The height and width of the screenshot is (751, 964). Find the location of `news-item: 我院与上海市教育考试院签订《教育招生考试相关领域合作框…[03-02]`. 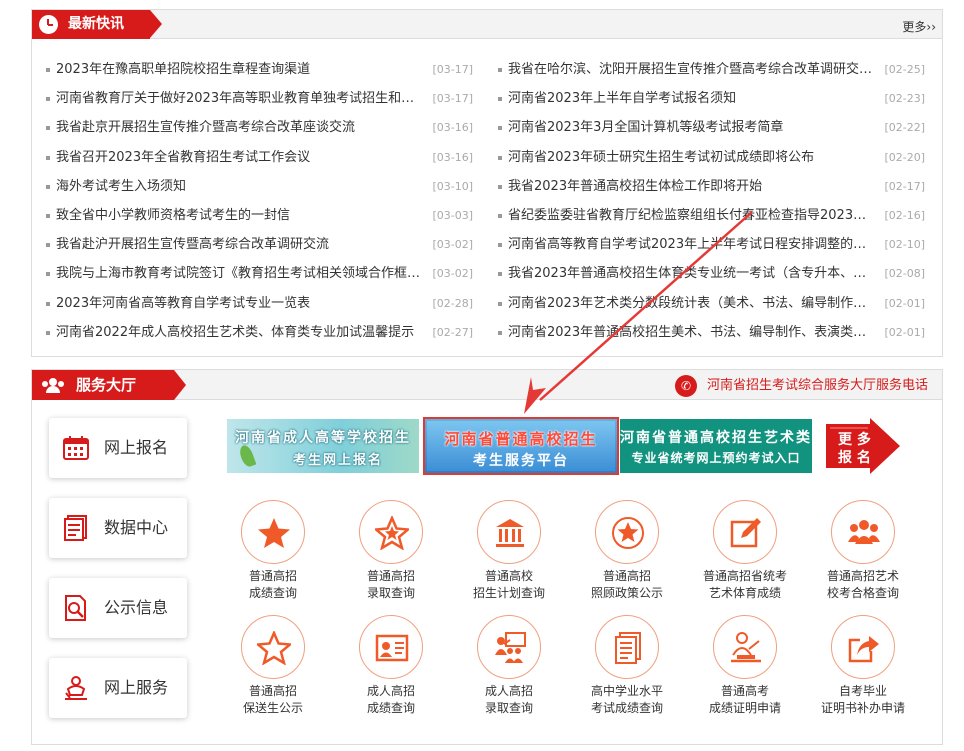

news-item: 我院与上海市教育考试院签订《教育招生考试相关领域合作框…[03-02] is located at coordinates (259, 273).